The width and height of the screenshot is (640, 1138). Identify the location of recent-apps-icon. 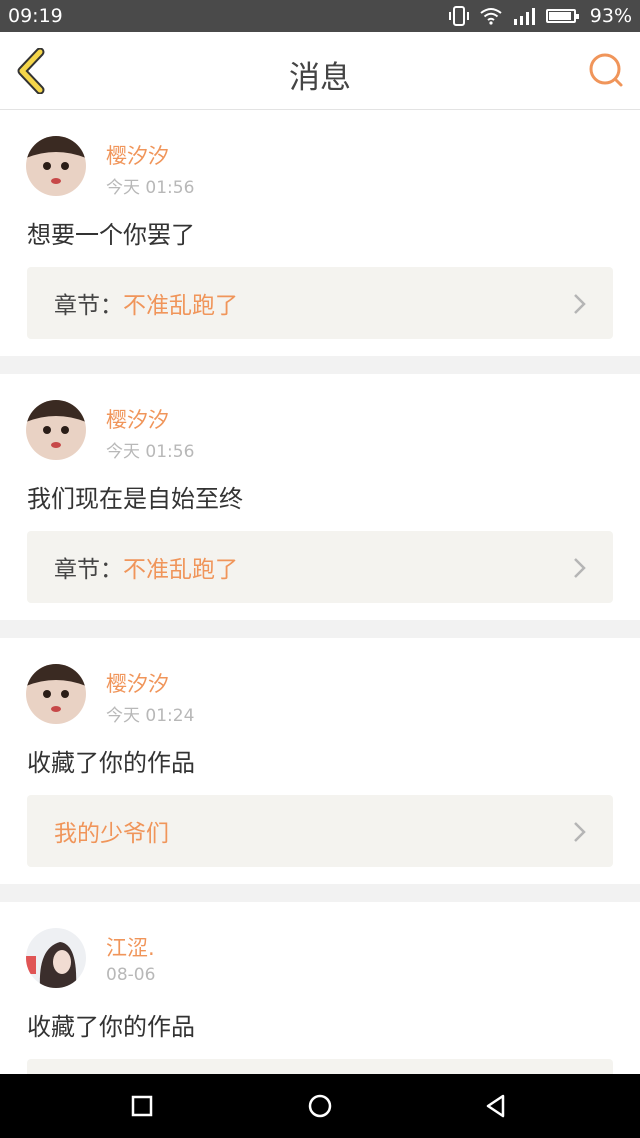
(142, 1106).